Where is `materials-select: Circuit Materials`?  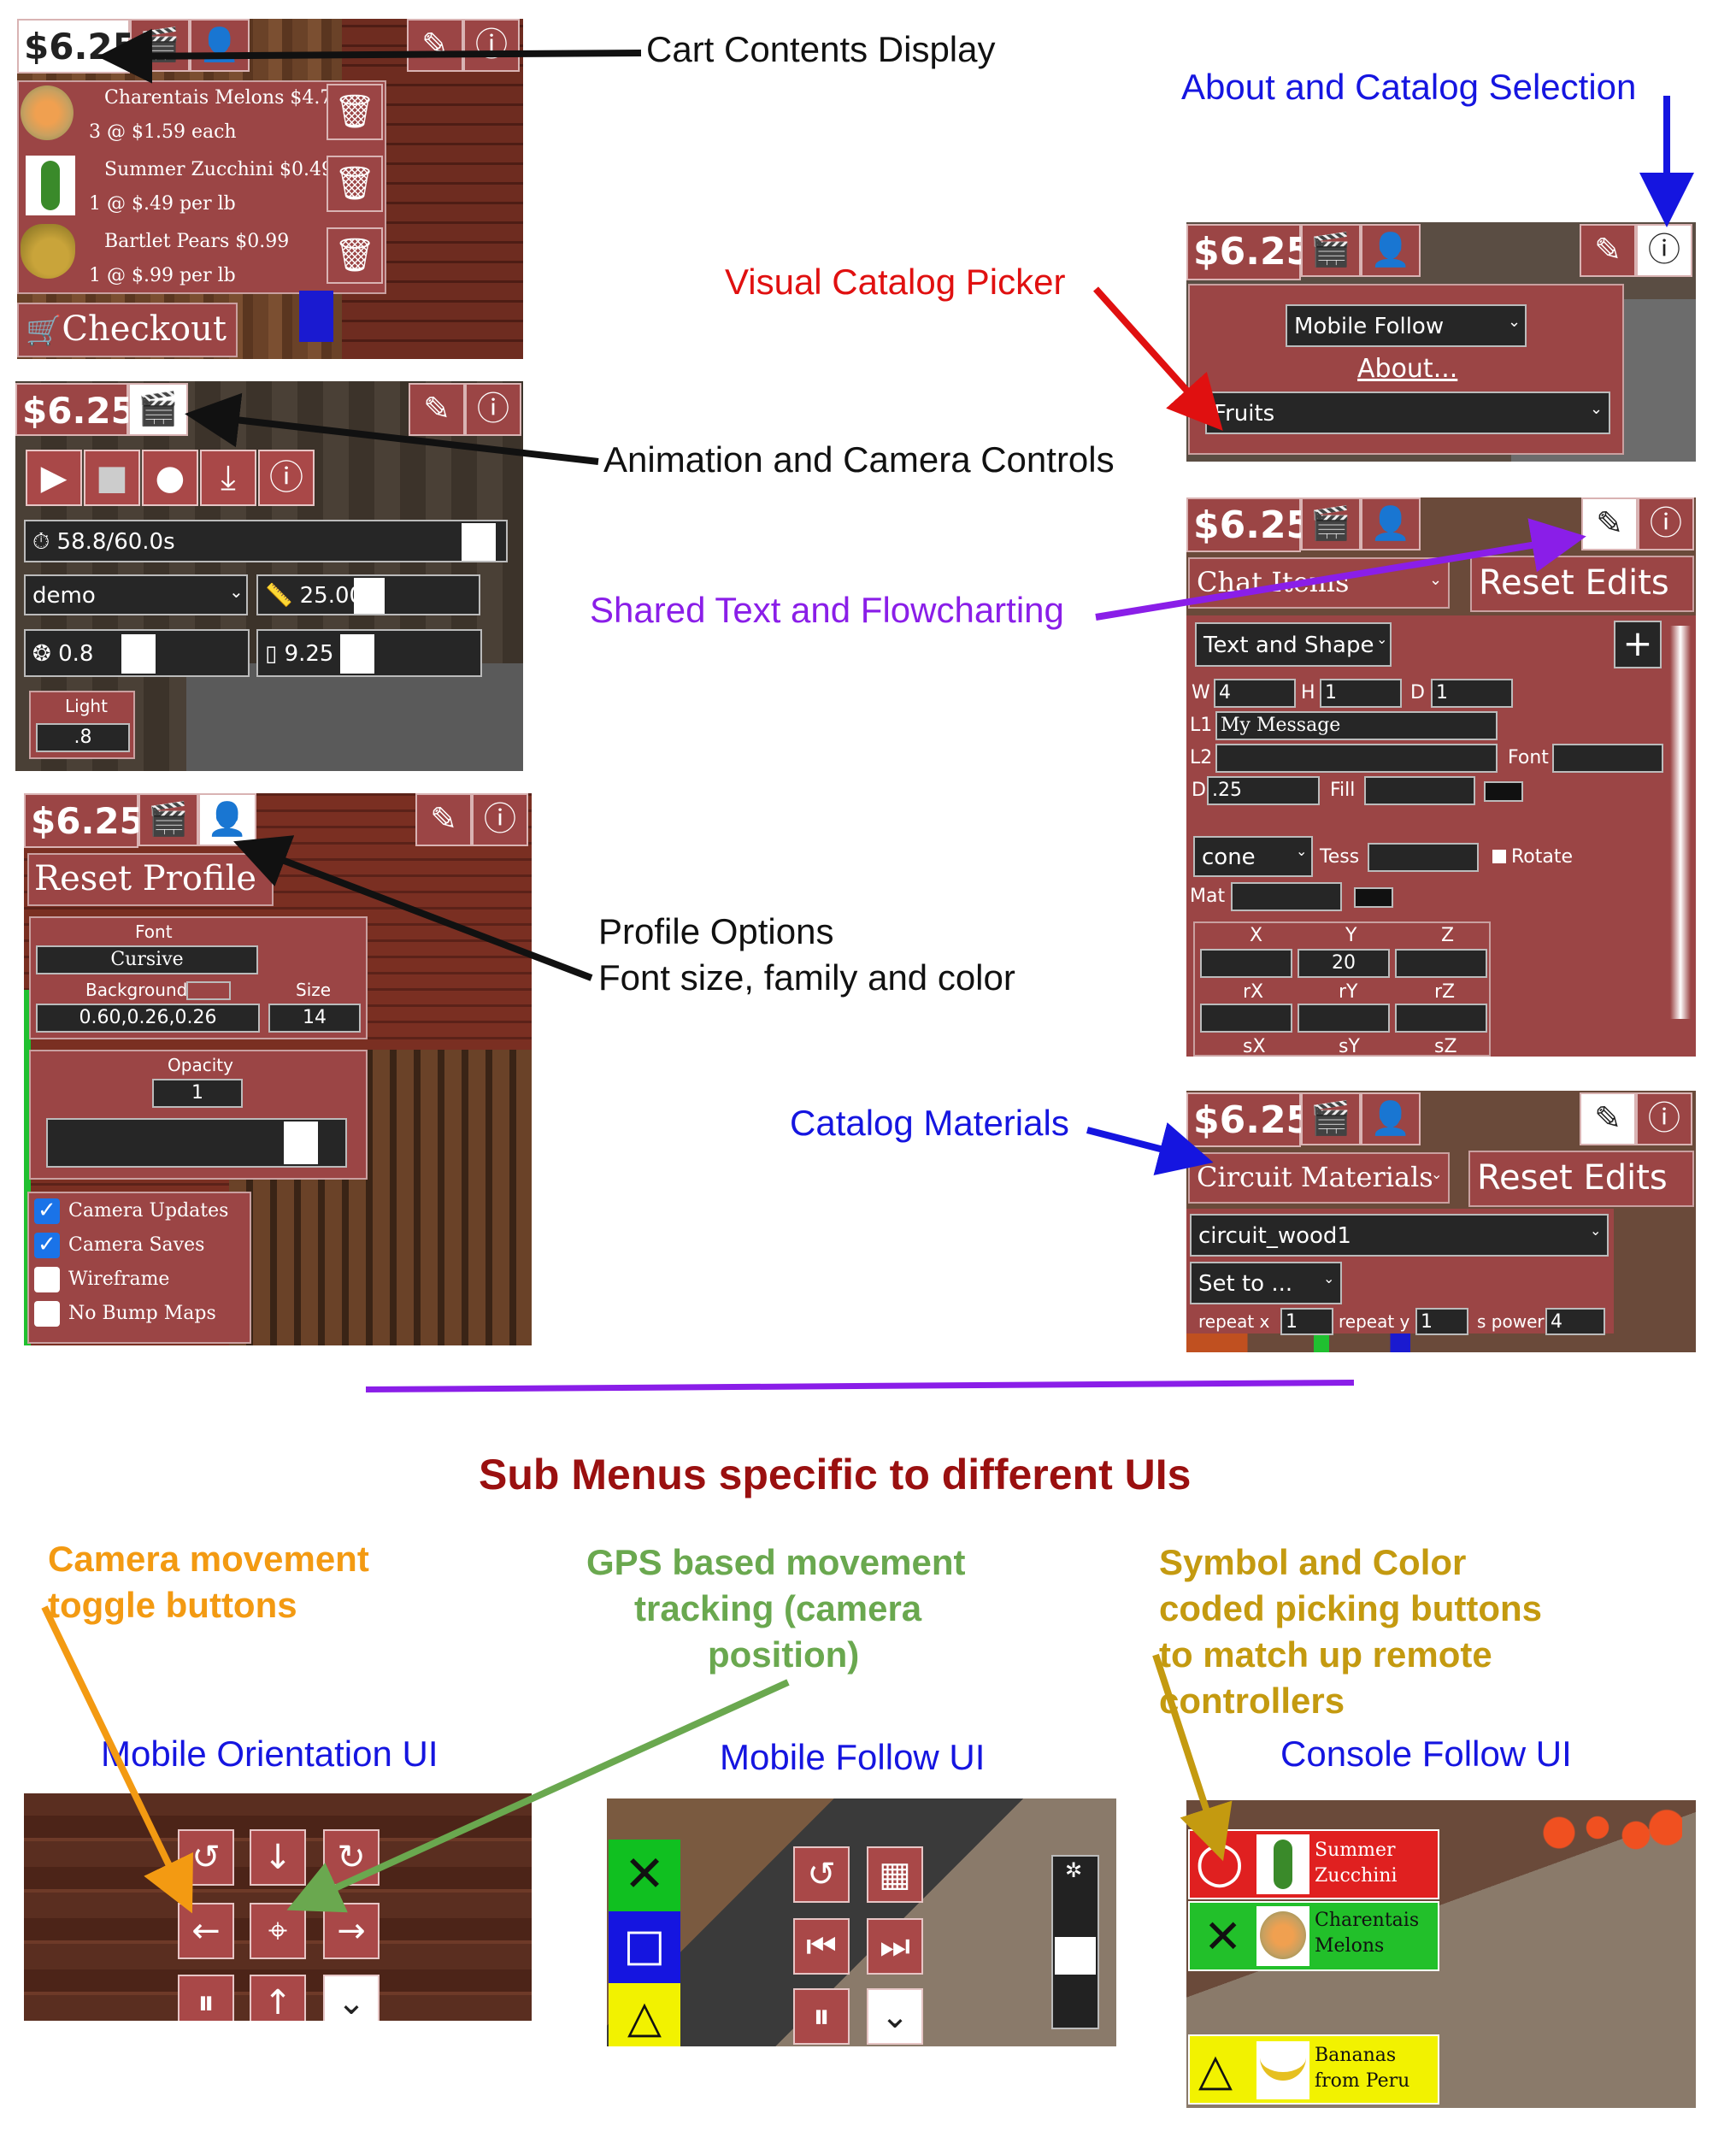
materials-select: Circuit Materials is located at coordinates (1319, 1178).